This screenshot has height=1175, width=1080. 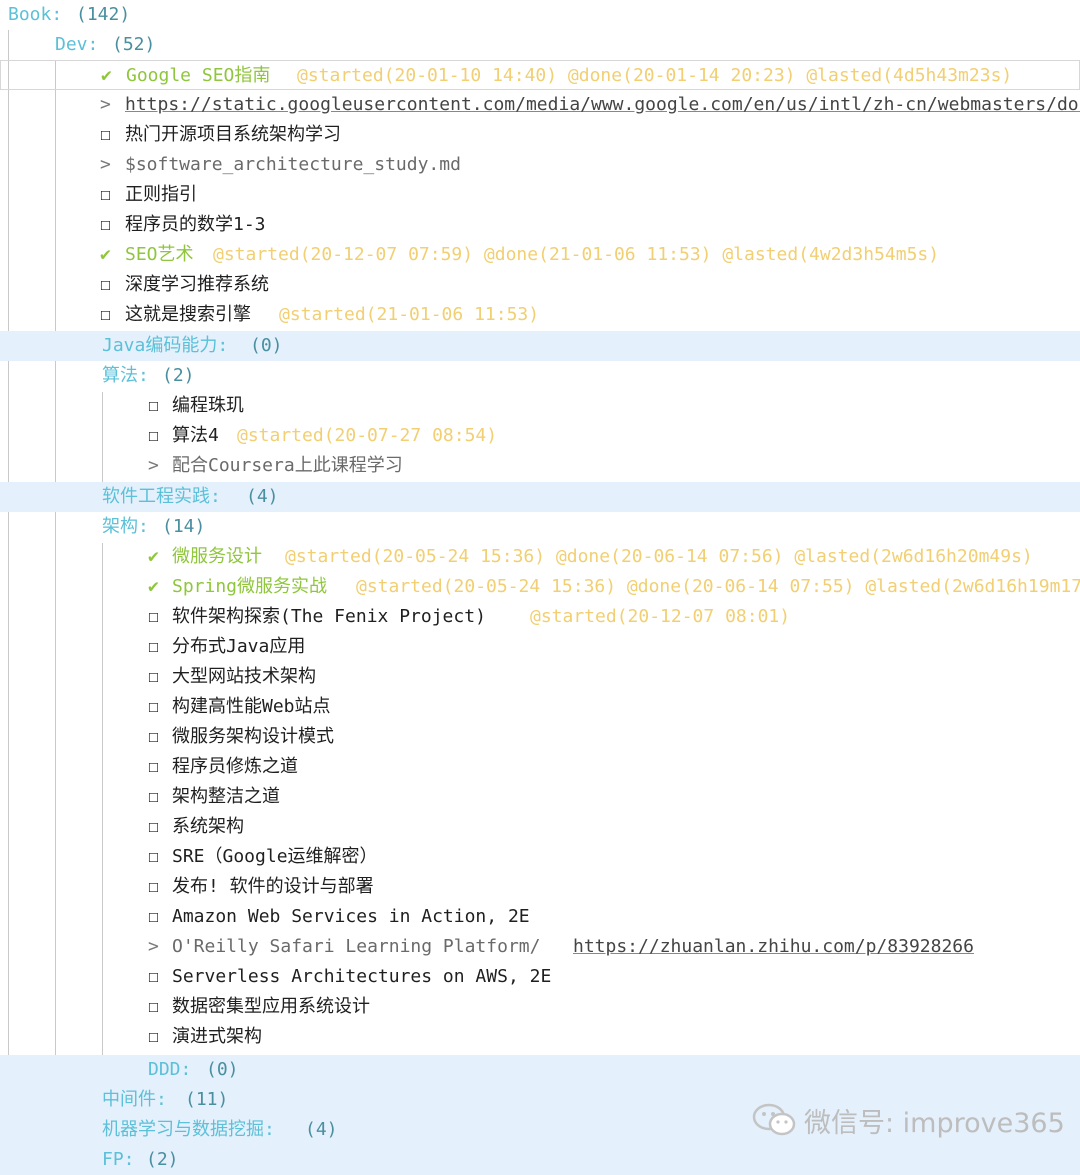 I want to click on project-title: Java编码能力:, so click(x=165, y=345).